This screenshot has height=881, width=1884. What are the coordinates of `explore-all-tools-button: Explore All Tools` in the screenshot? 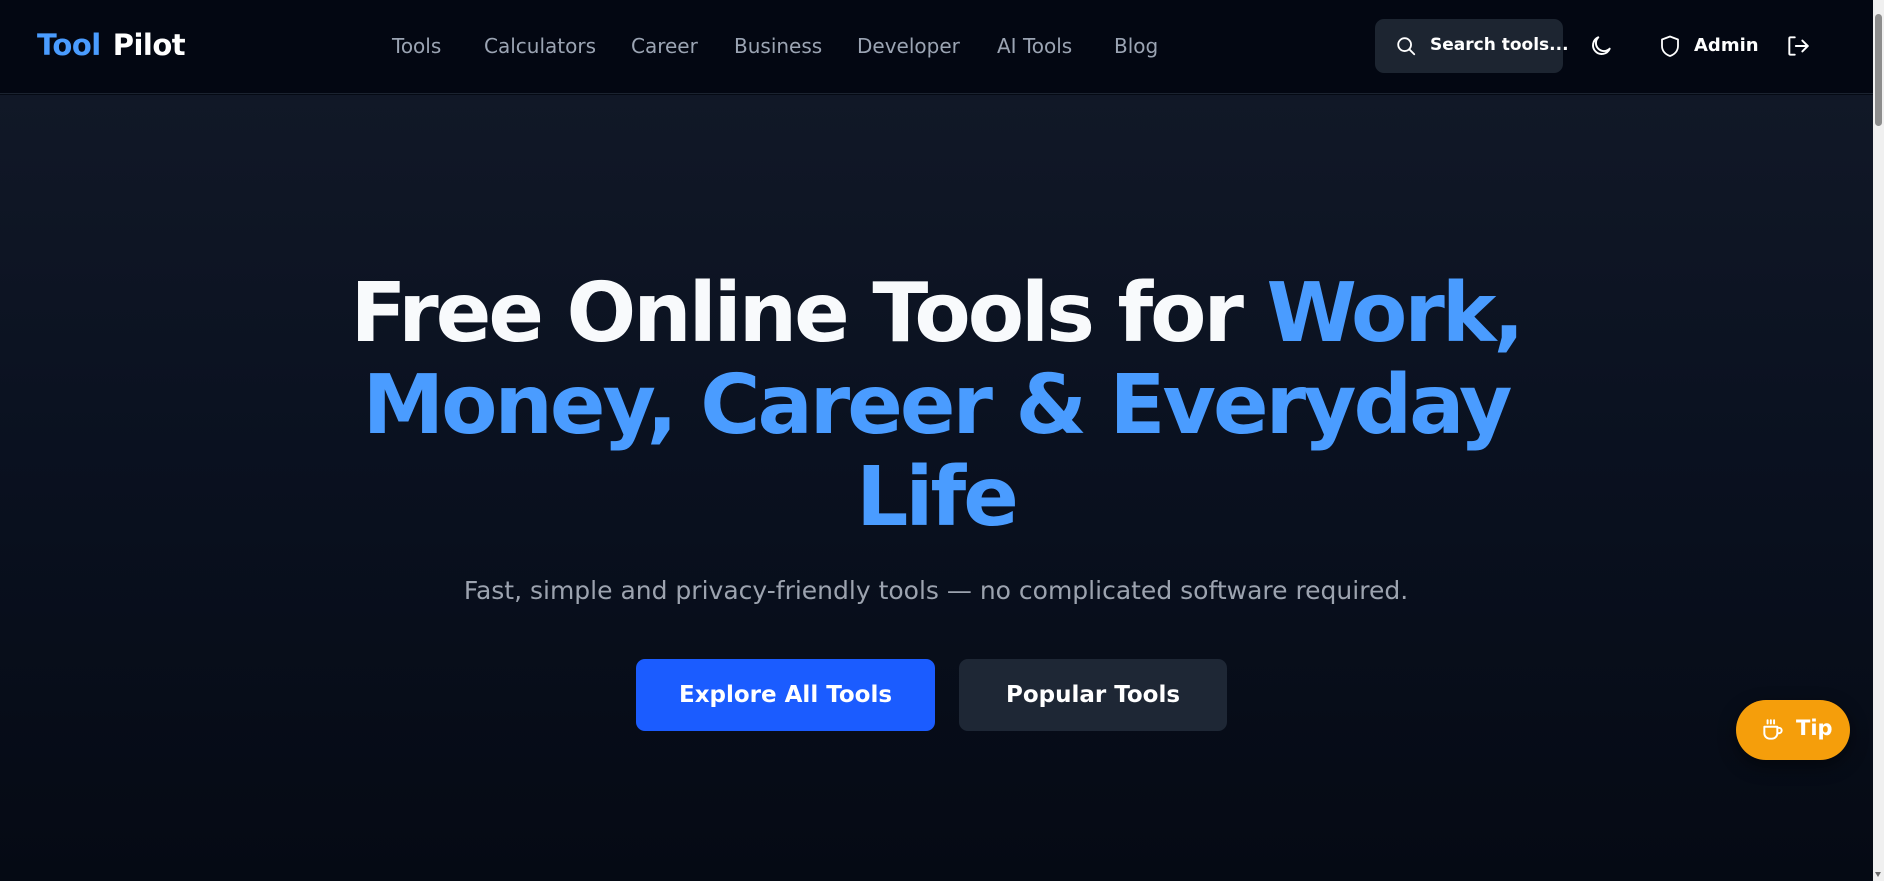 It's located at (785, 695).